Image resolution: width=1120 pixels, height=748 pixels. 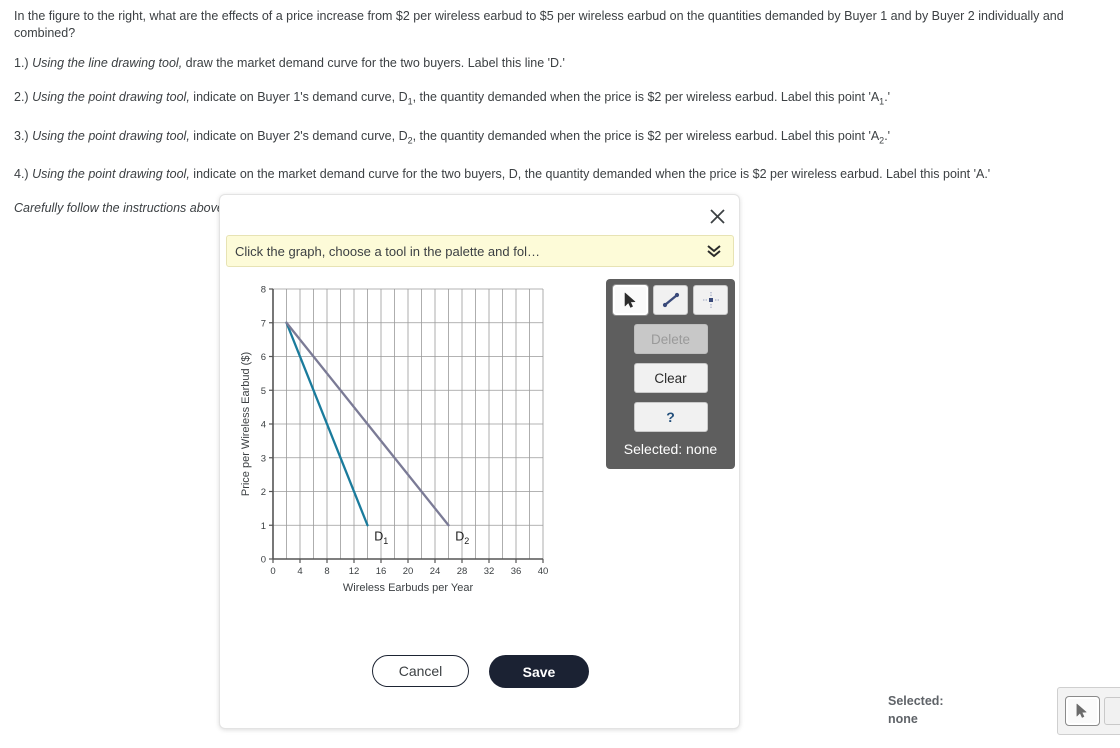 I want to click on floating-select-tool-button, so click(x=1082, y=711).